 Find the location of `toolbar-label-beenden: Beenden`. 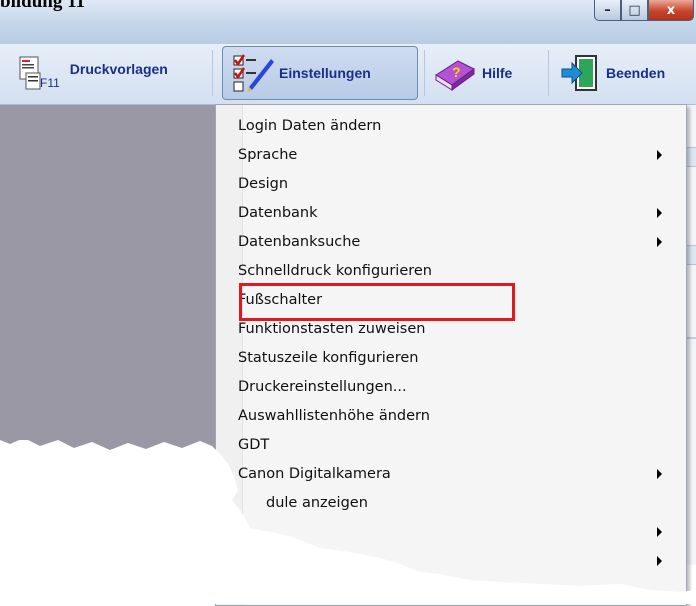

toolbar-label-beenden: Beenden is located at coordinates (636, 73).